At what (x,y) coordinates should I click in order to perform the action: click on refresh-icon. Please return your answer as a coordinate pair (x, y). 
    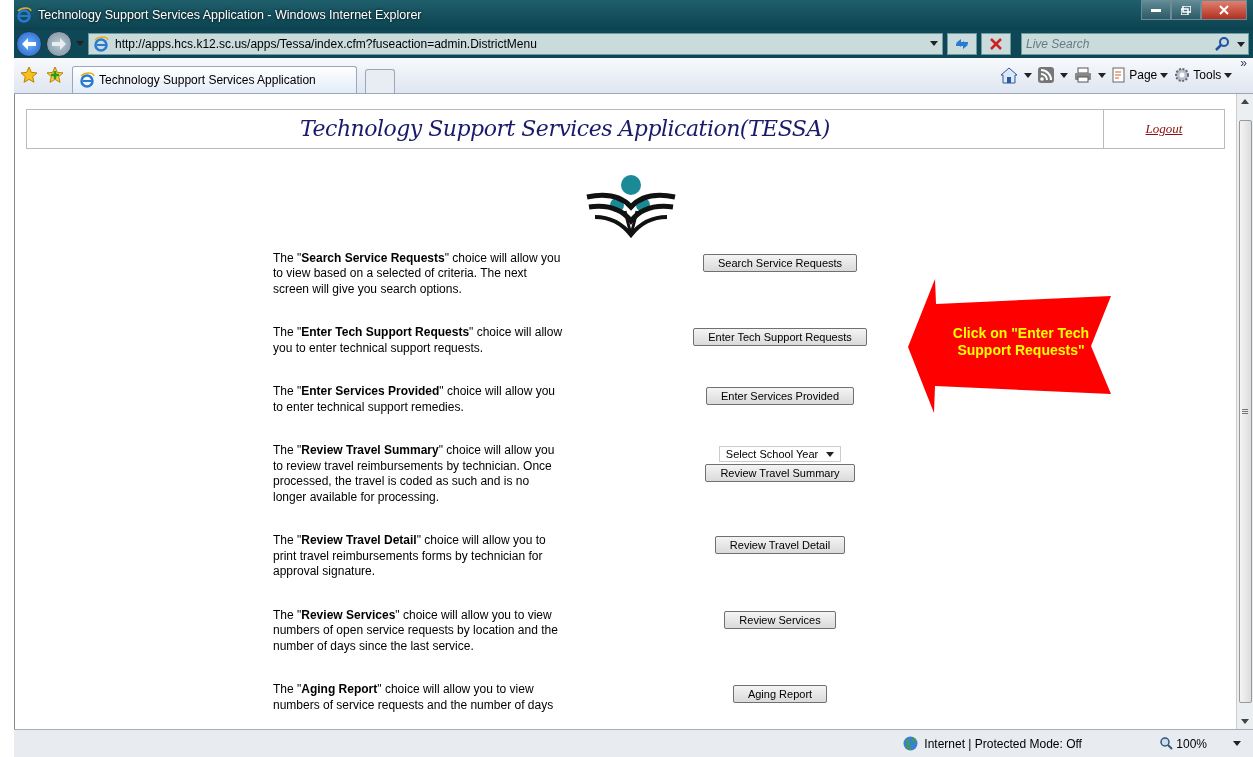
    Looking at the image, I should click on (962, 43).